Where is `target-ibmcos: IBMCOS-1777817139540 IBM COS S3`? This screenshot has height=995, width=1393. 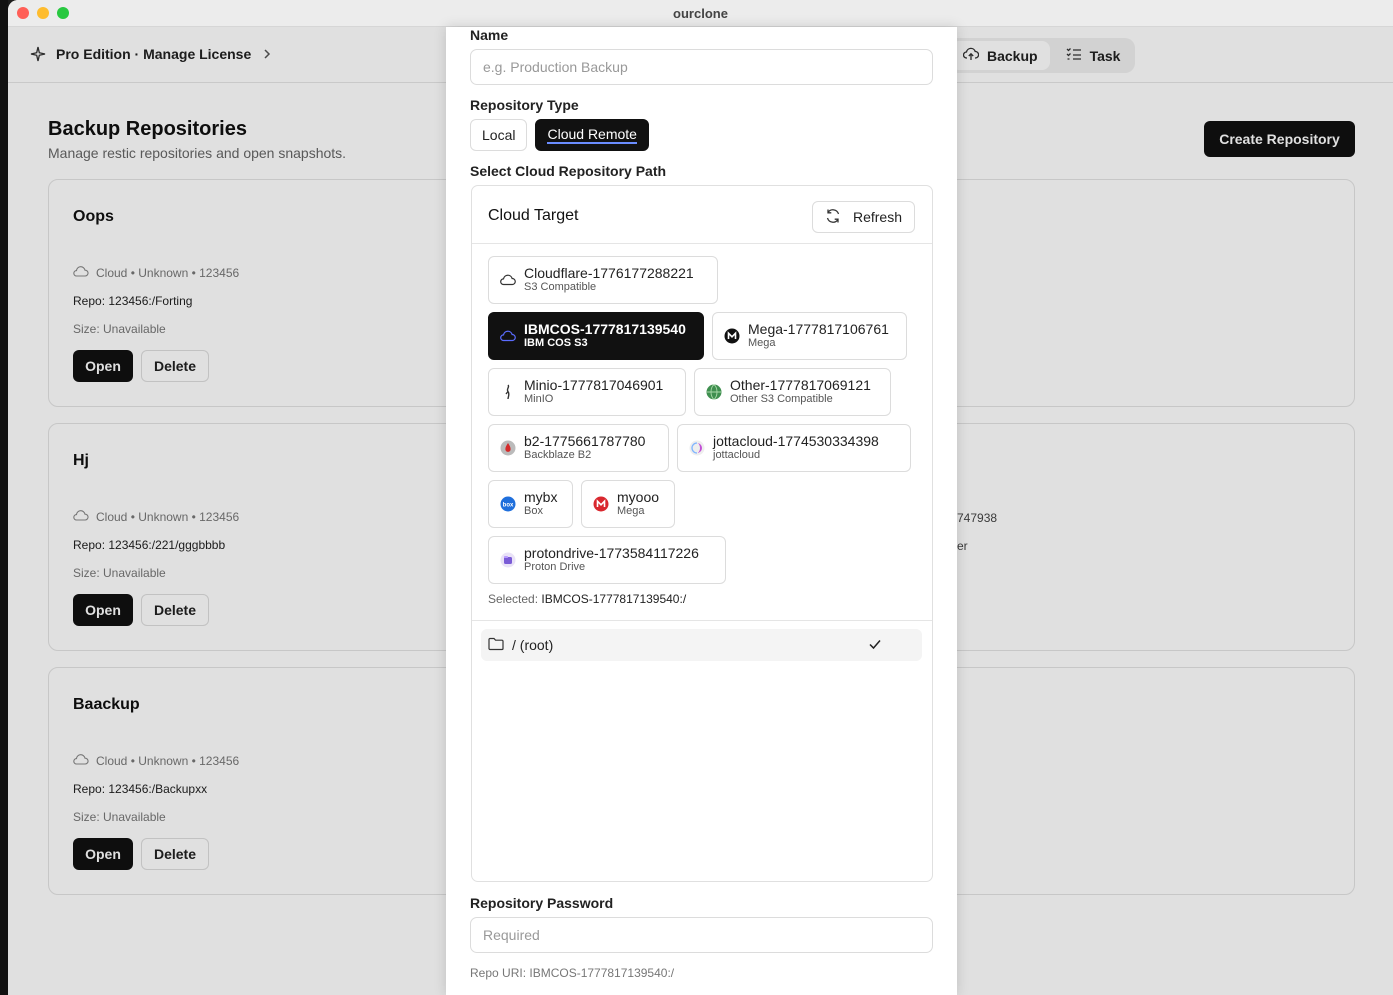
target-ibmcos: IBMCOS-1777817139540 IBM COS S3 is located at coordinates (596, 336).